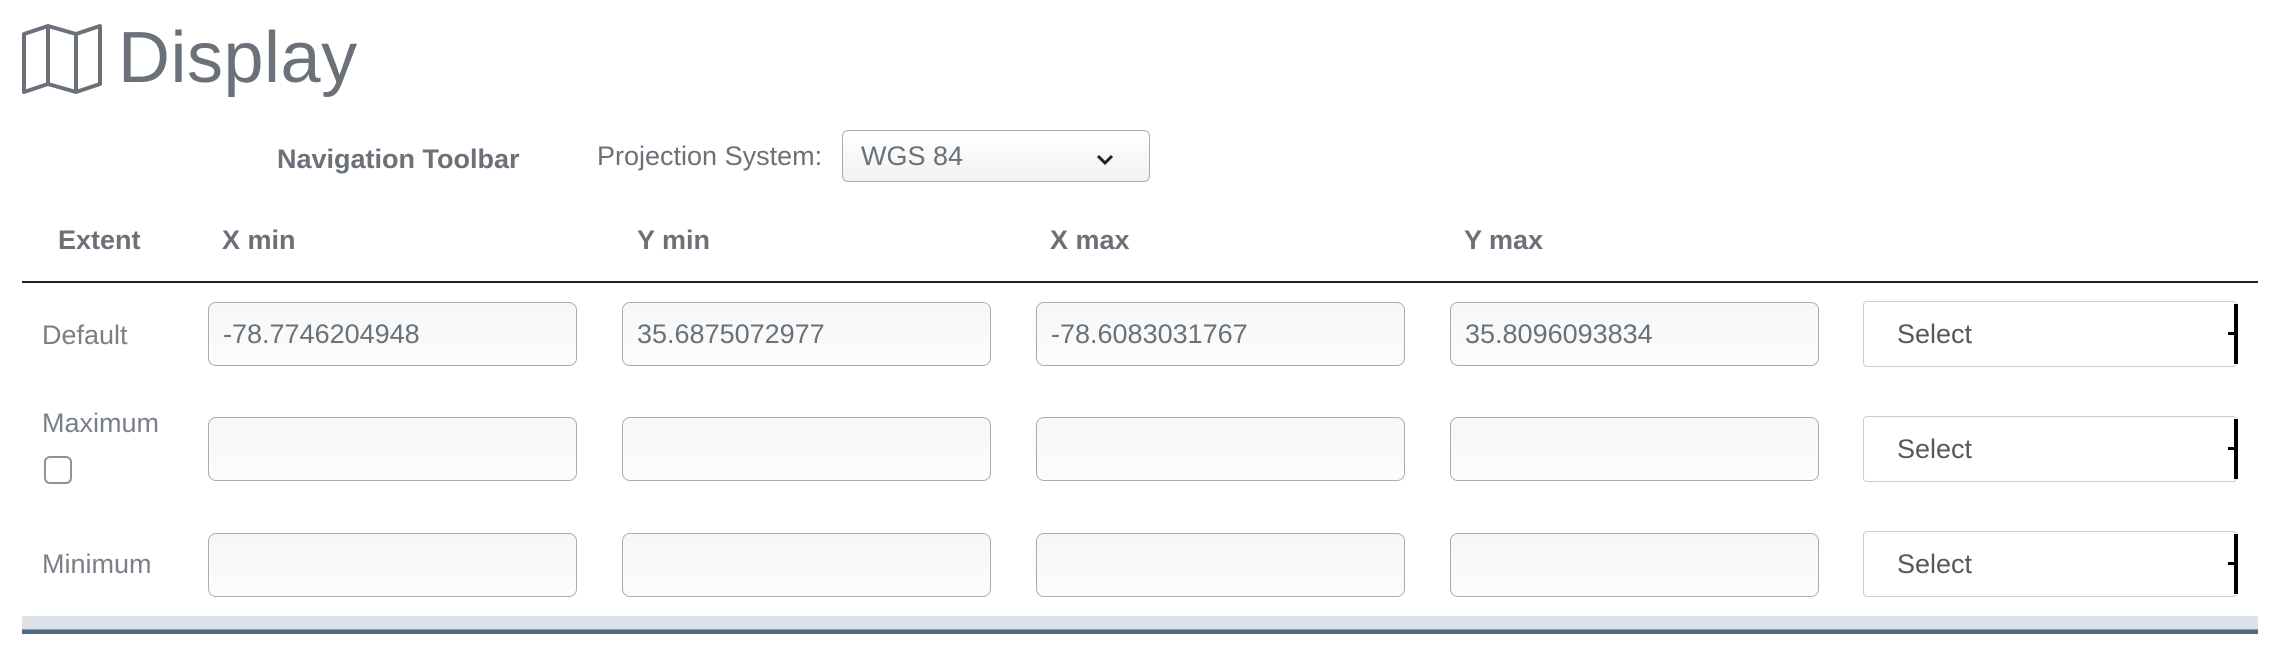 This screenshot has width=2278, height=670. I want to click on table-footer-line, so click(1140, 632).